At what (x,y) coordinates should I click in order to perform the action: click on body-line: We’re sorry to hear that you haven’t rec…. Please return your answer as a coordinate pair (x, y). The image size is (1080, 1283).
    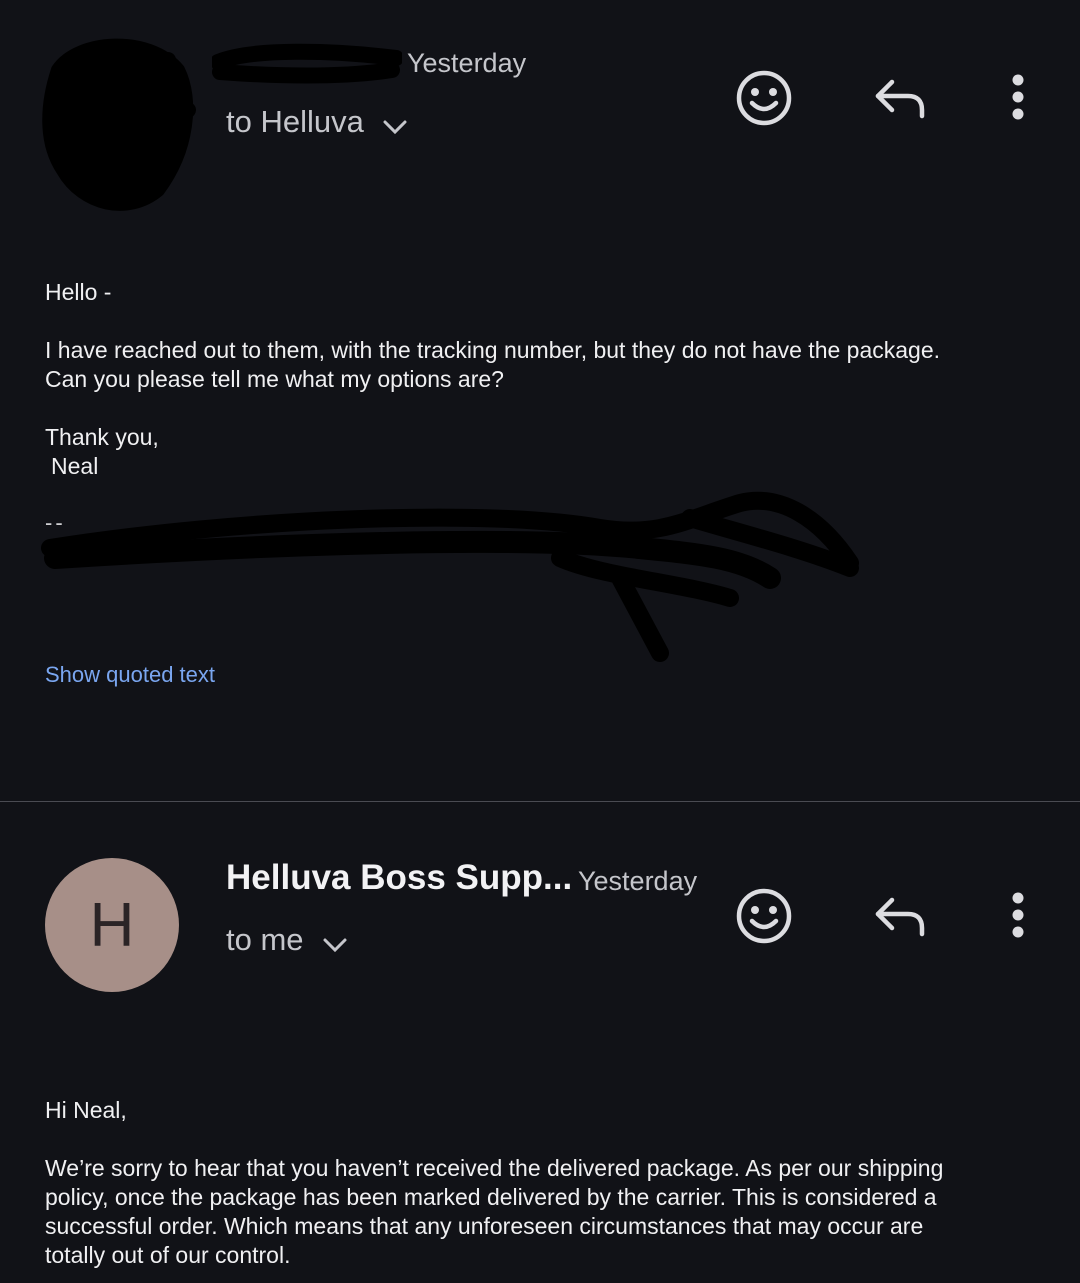
    Looking at the image, I should click on (494, 1168).